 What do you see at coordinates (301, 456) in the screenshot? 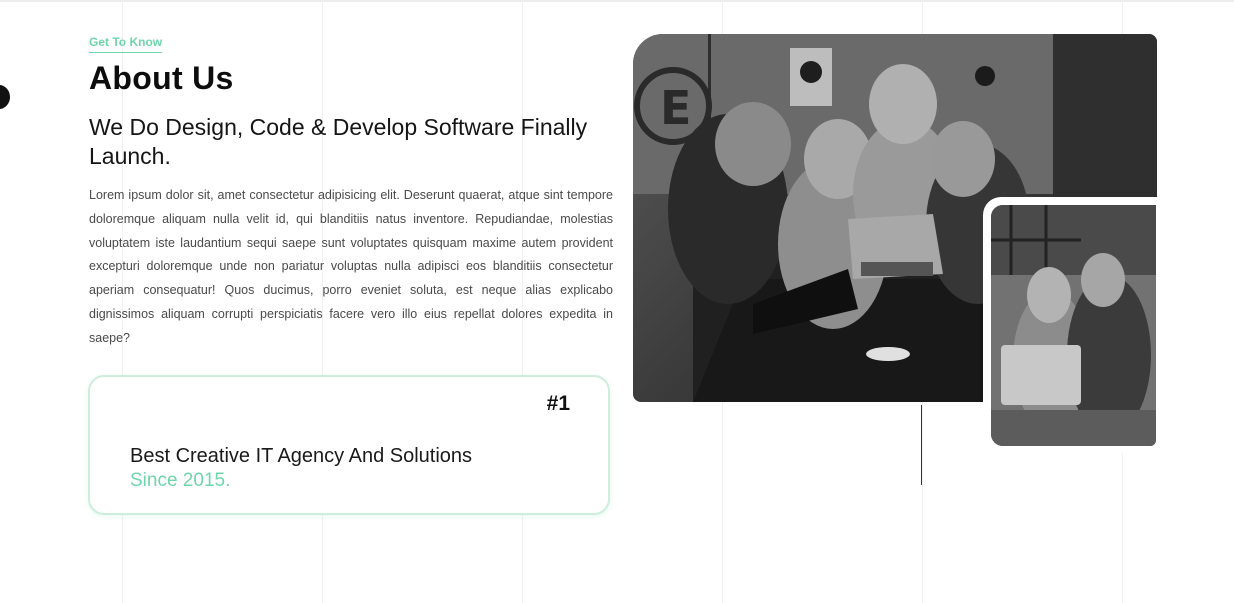
I see `highlight-title: Best Creative IT Agency And Solutions` at bounding box center [301, 456].